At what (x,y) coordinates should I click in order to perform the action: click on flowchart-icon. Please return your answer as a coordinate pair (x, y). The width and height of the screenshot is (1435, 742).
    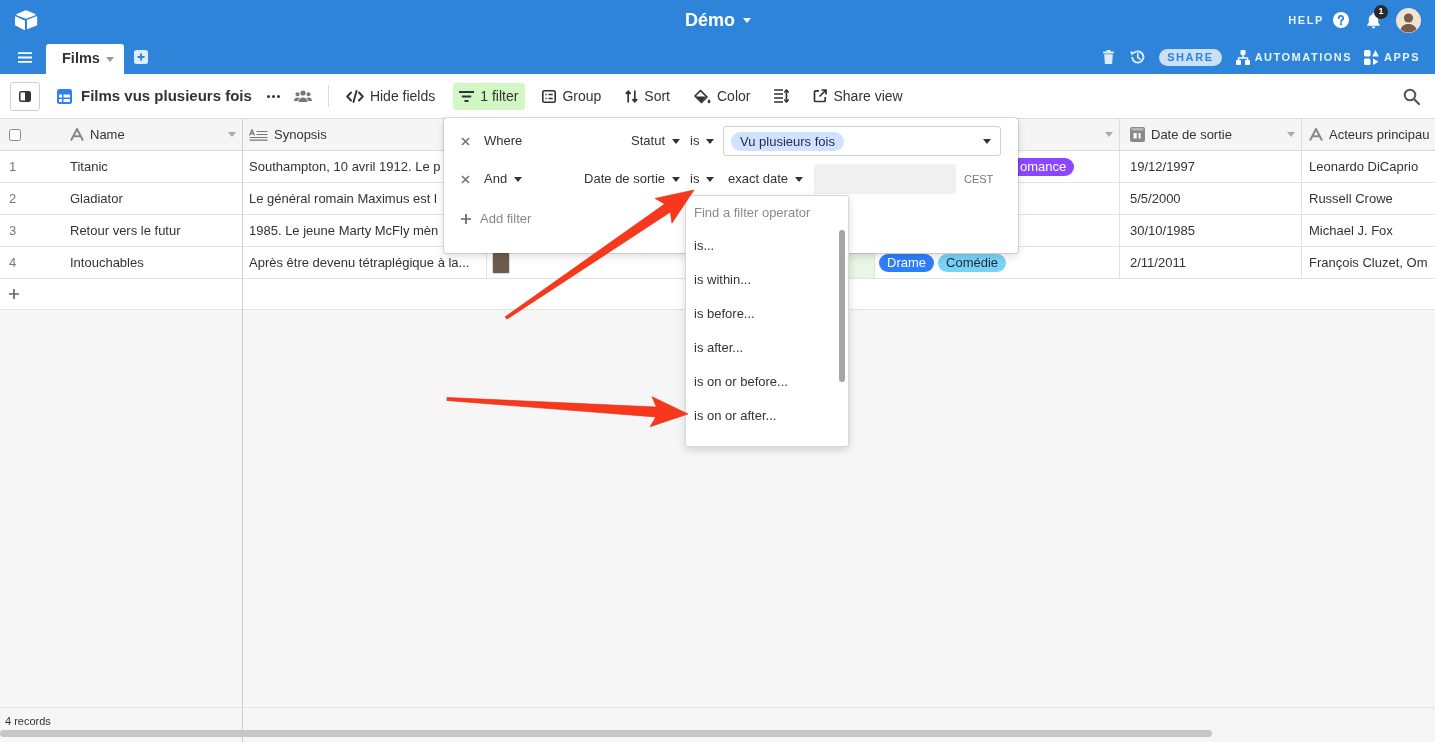
    Looking at the image, I should click on (1242, 57).